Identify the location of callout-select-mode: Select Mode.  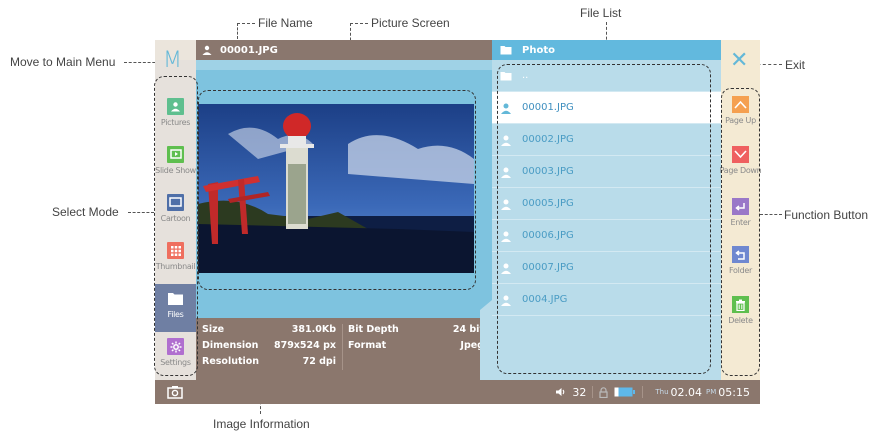
(85, 212).